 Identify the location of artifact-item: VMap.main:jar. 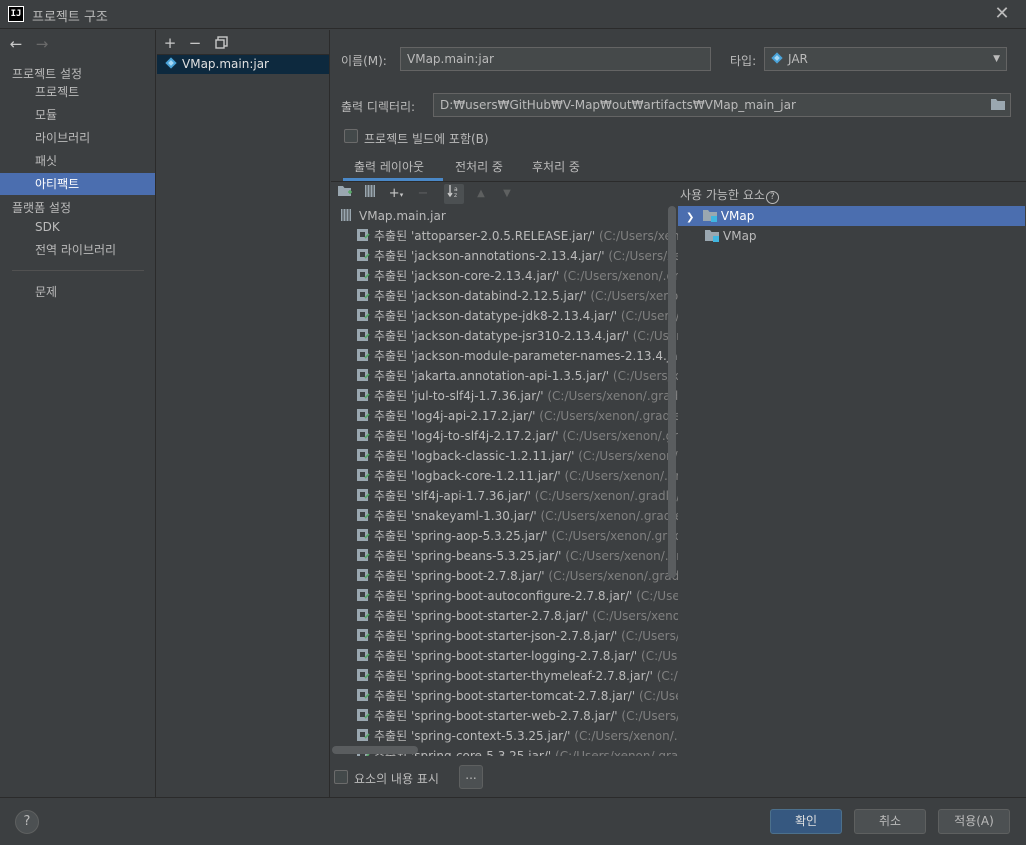
(243, 64).